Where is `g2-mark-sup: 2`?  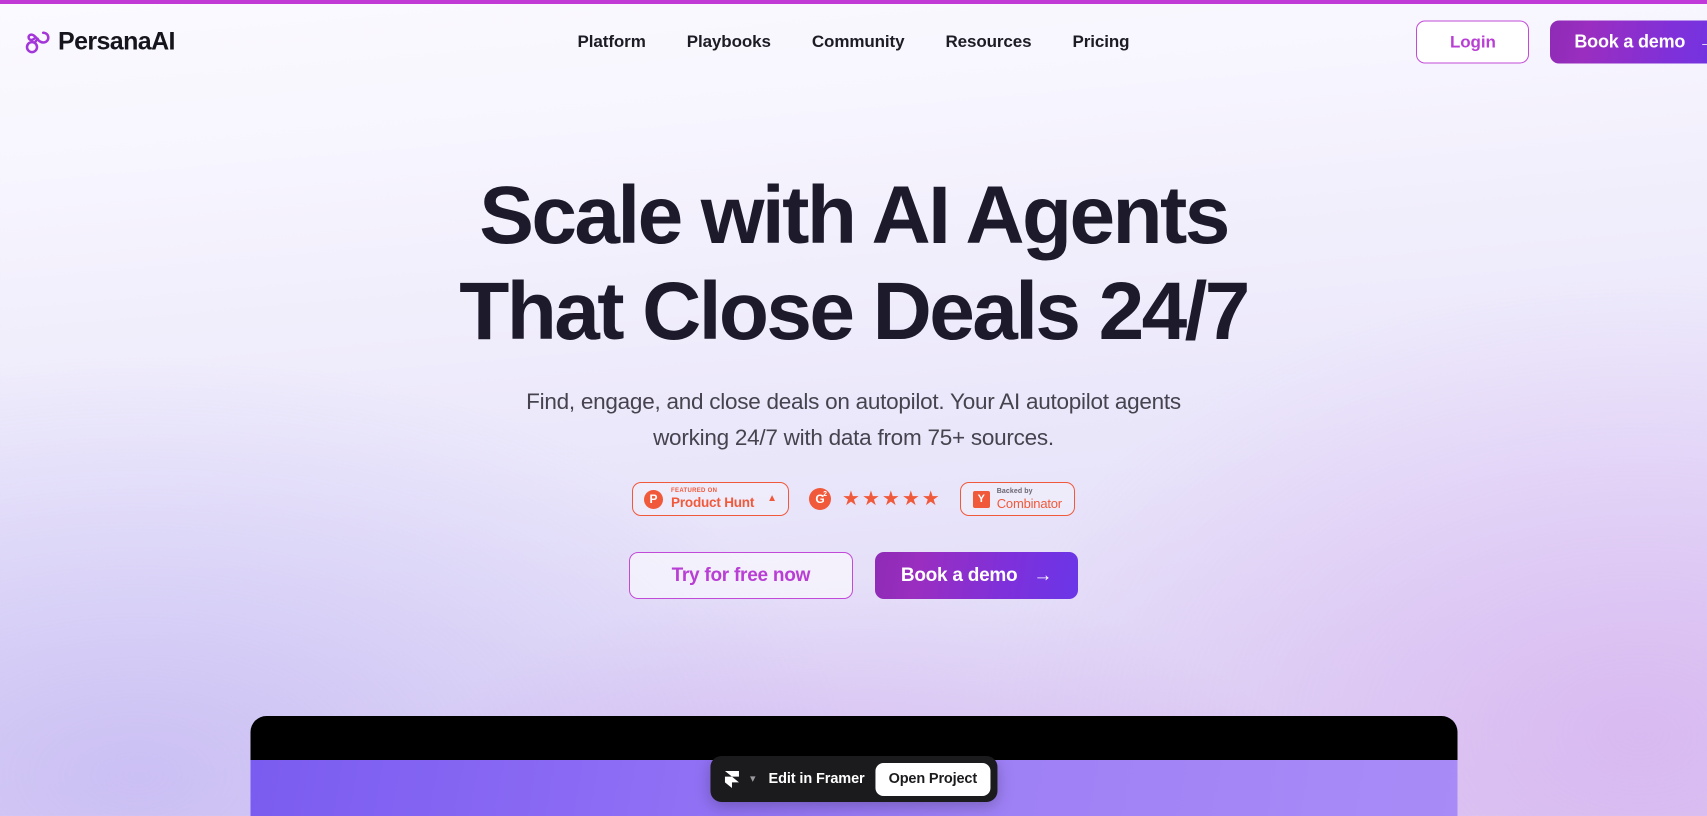 g2-mark-sup: 2 is located at coordinates (825, 494).